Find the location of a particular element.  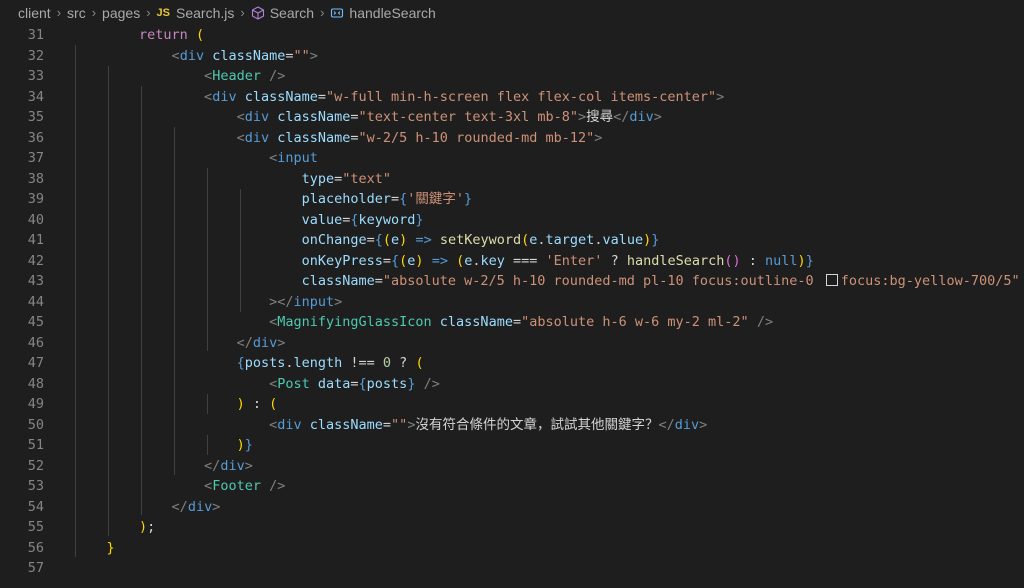

code-text: placeholder={'關鍵字'} is located at coordinates (387, 199).